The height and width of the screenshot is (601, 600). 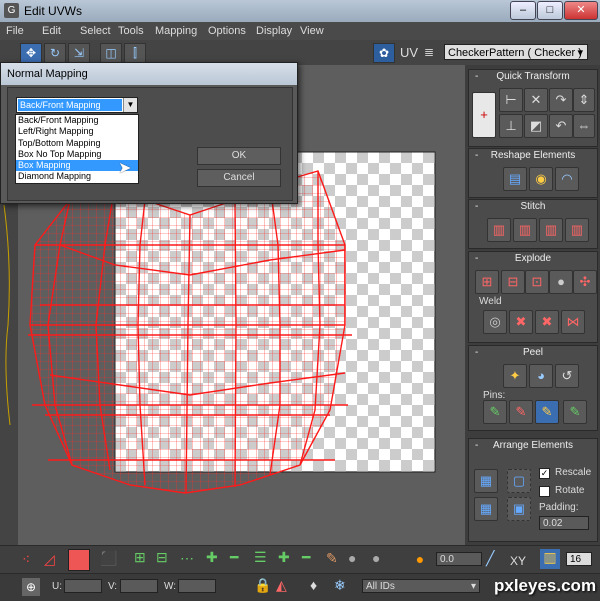 I want to click on mapping-type-dropdown: Back/Front Mapping ▼, so click(x=77, y=105).